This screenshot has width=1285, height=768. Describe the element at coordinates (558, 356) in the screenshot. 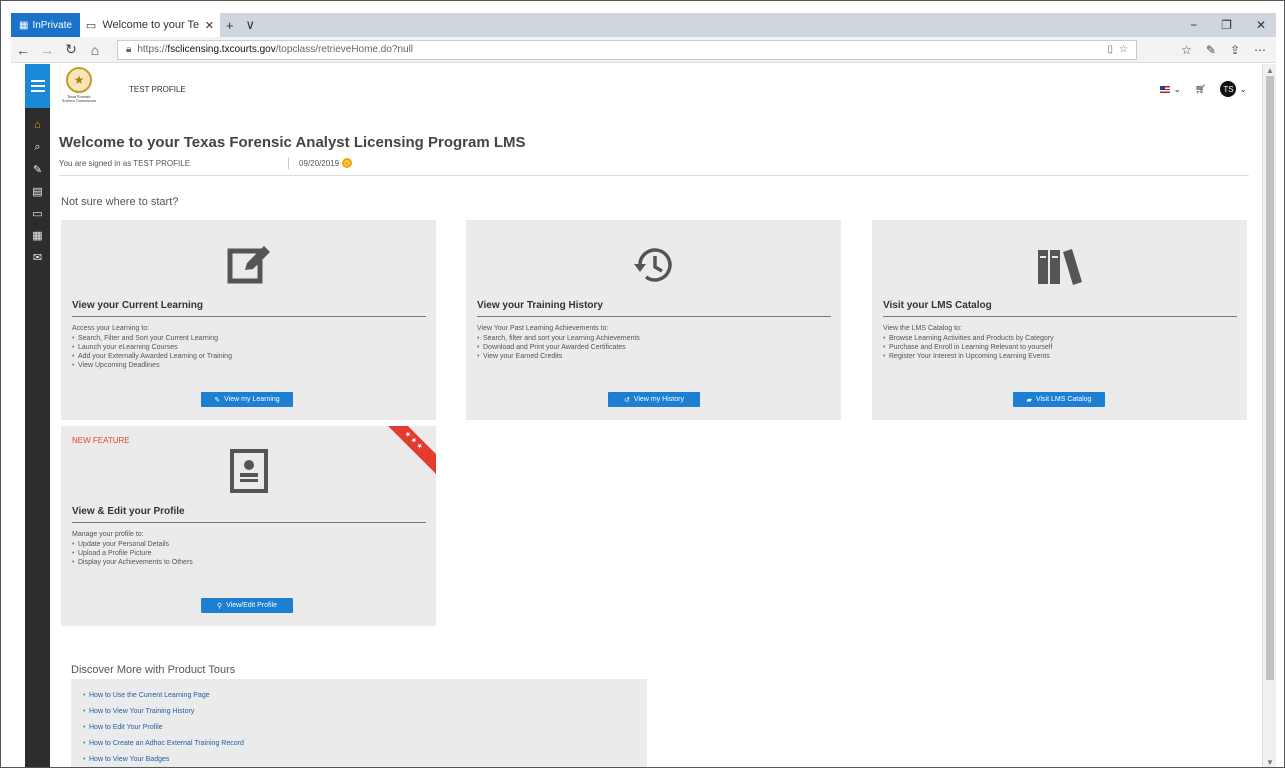

I see `list-item: View your Earned Credits` at that location.